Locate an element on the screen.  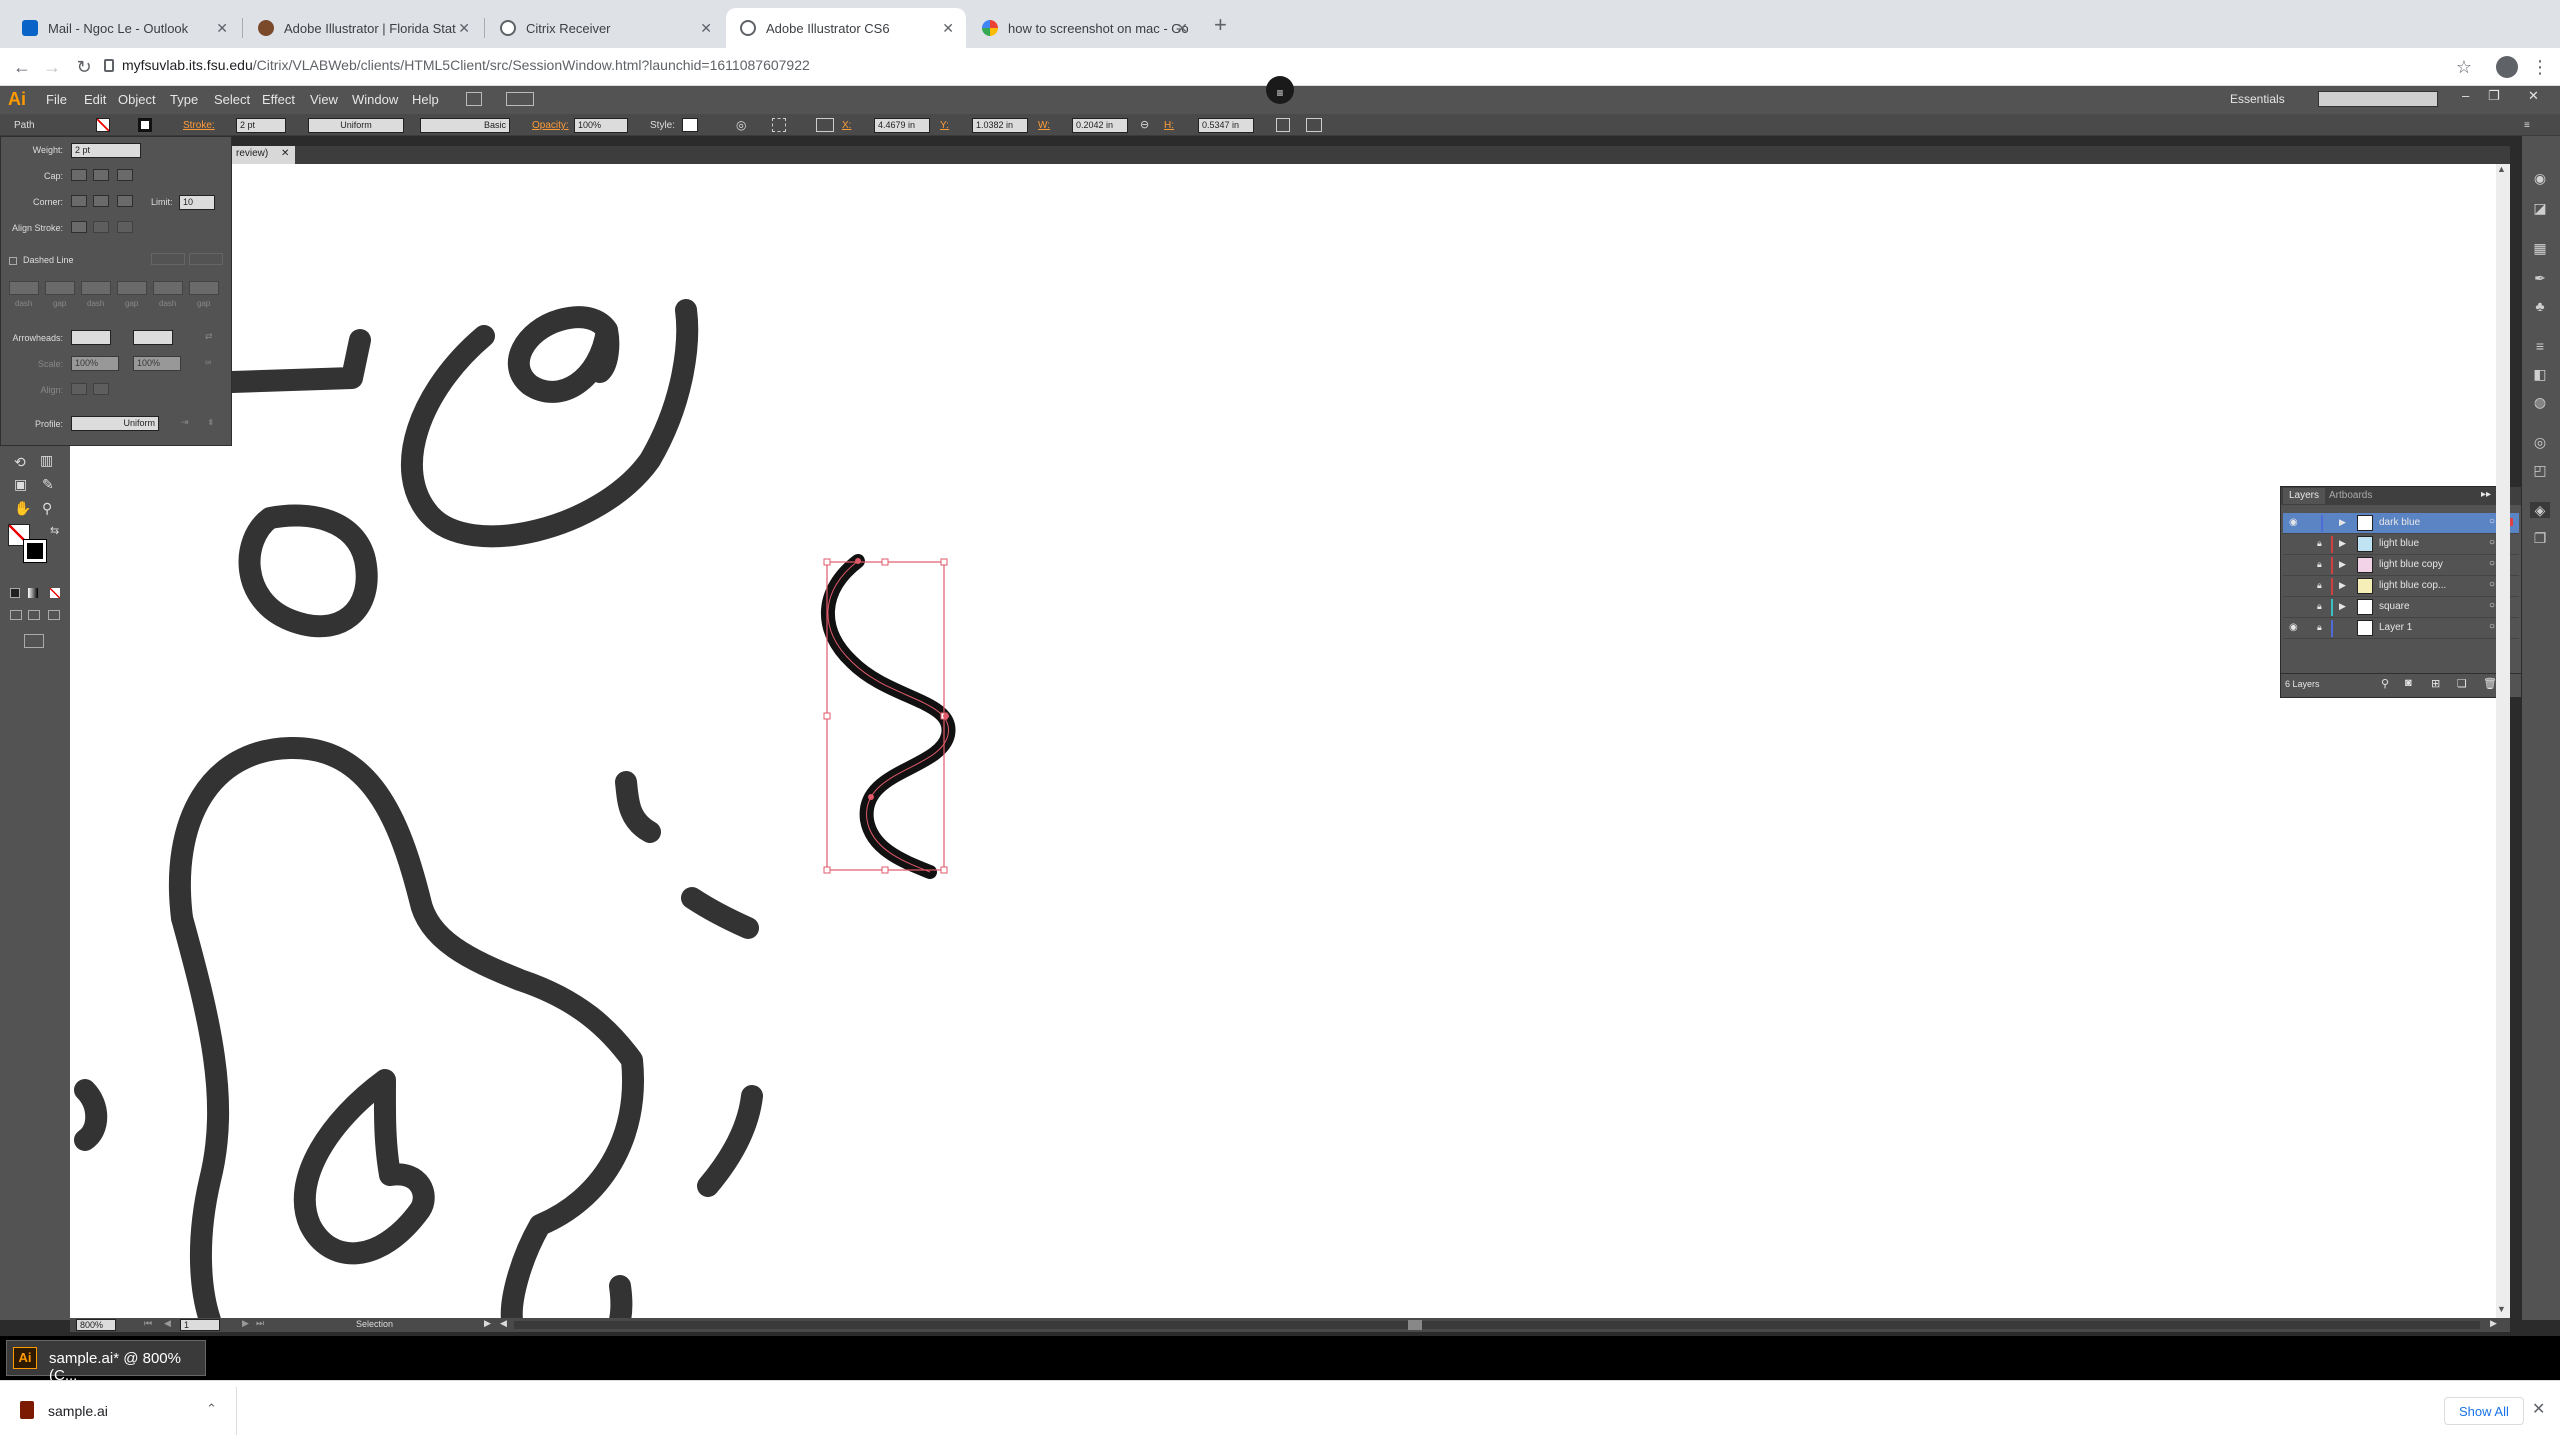
tab-illustrator-cs6: Adobe Illustrator CS6 ✕ is located at coordinates (846, 28).